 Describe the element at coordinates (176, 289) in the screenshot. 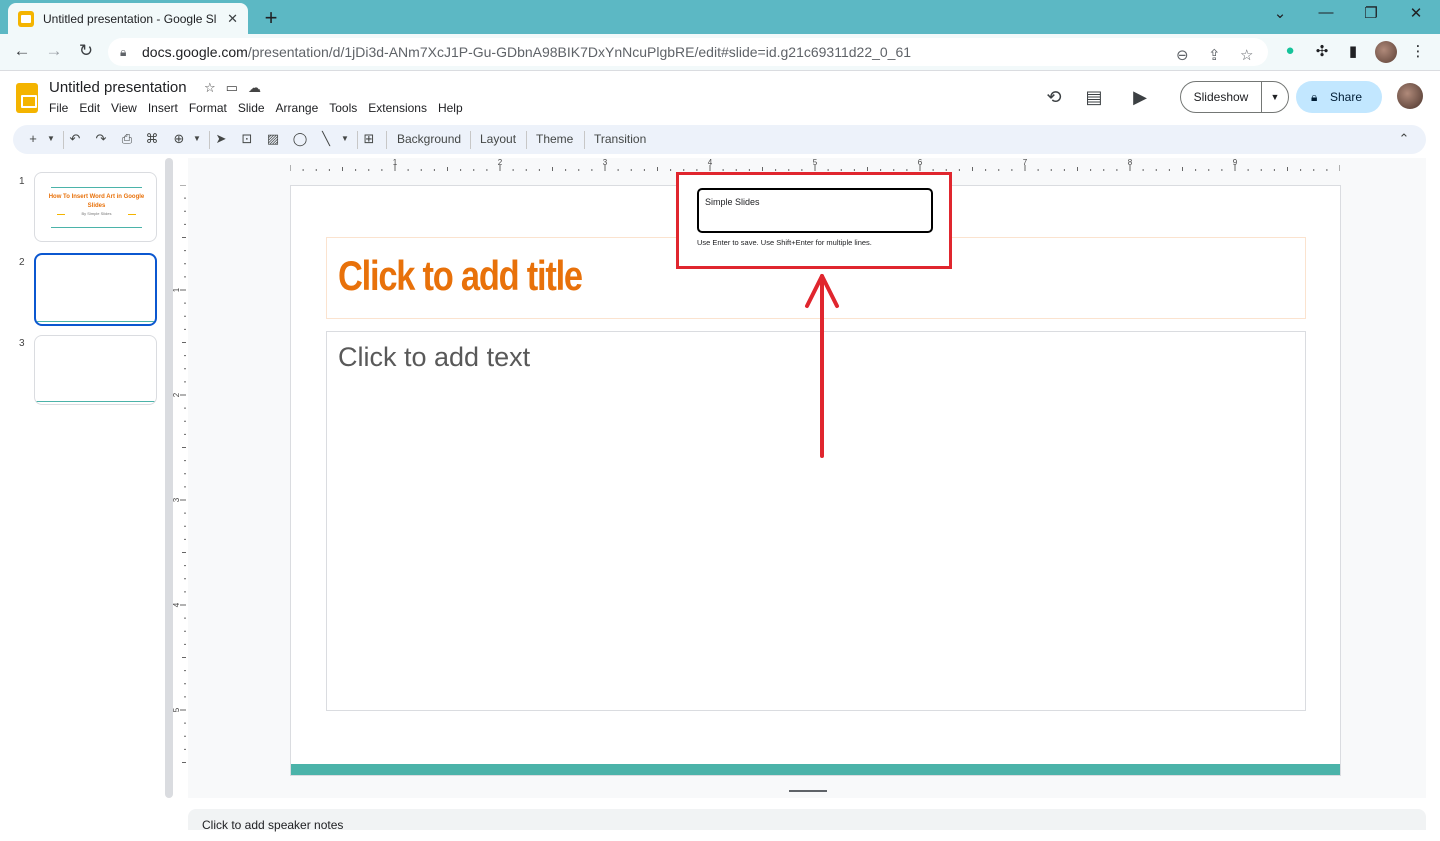

I see `ruler-label: 1` at that location.